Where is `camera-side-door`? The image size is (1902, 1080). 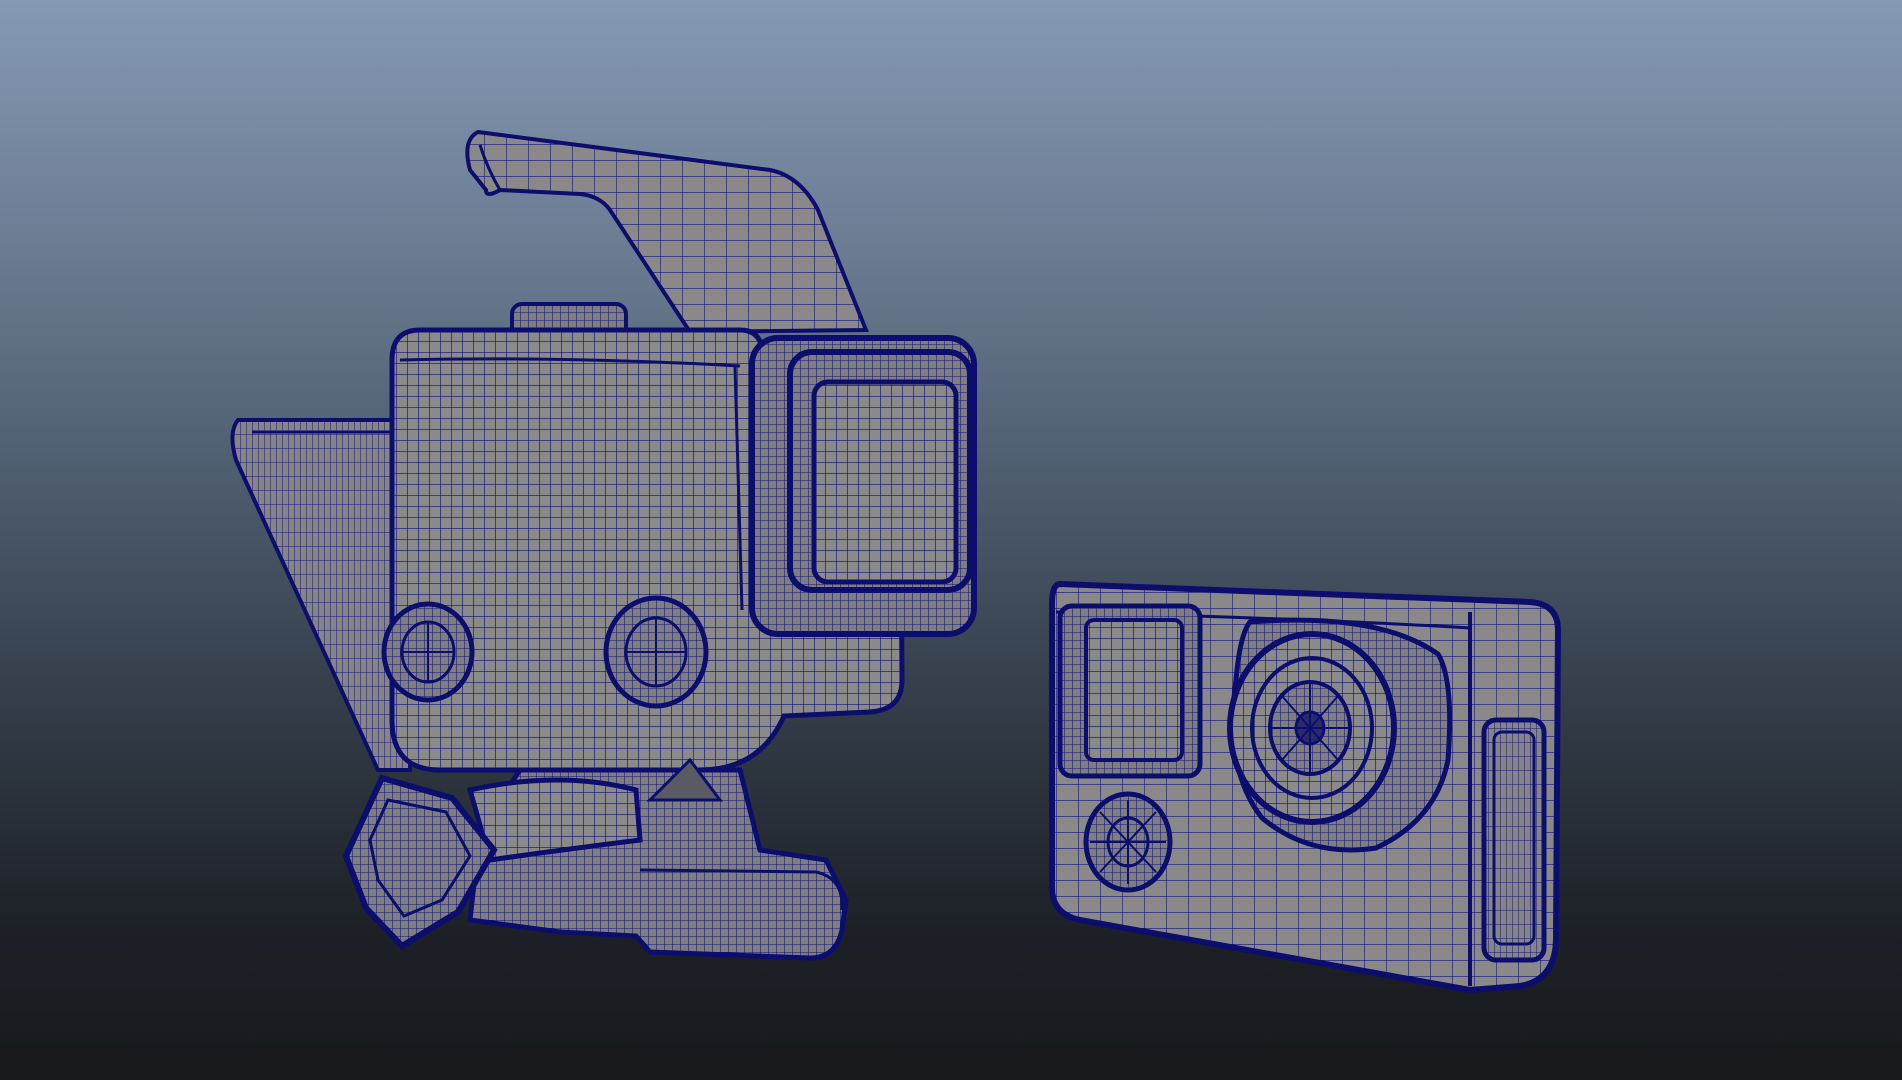
camera-side-door is located at coordinates (1514, 840).